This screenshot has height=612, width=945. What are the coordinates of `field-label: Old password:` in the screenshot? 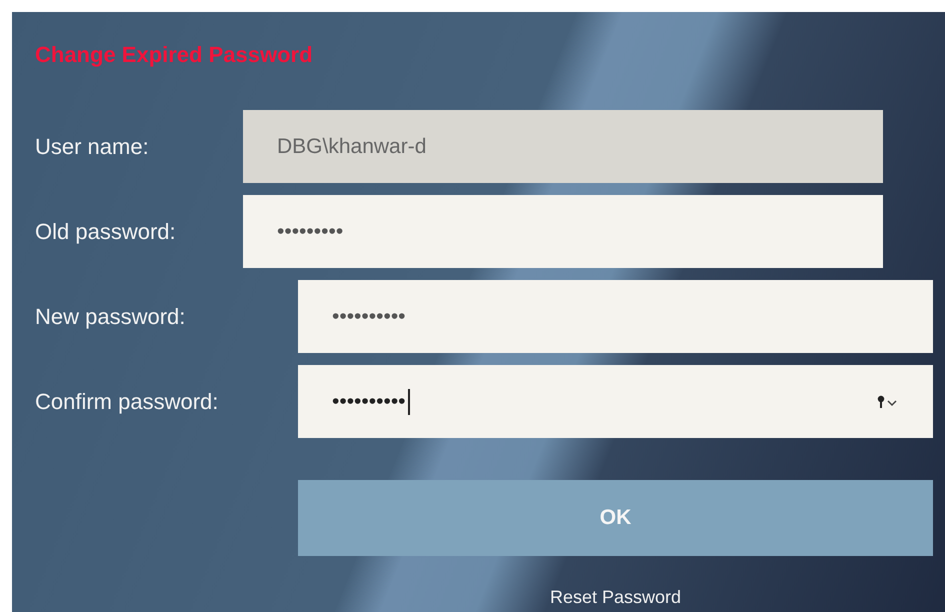 It's located at (106, 232).